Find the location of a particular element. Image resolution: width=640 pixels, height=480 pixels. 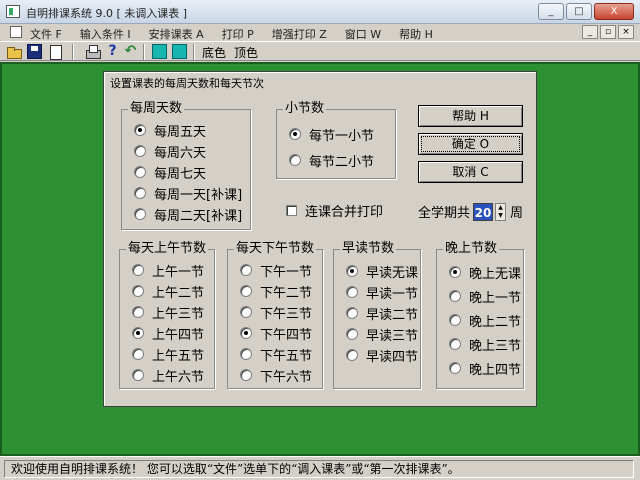

window-controls: _ □ X is located at coordinates (586, 11).